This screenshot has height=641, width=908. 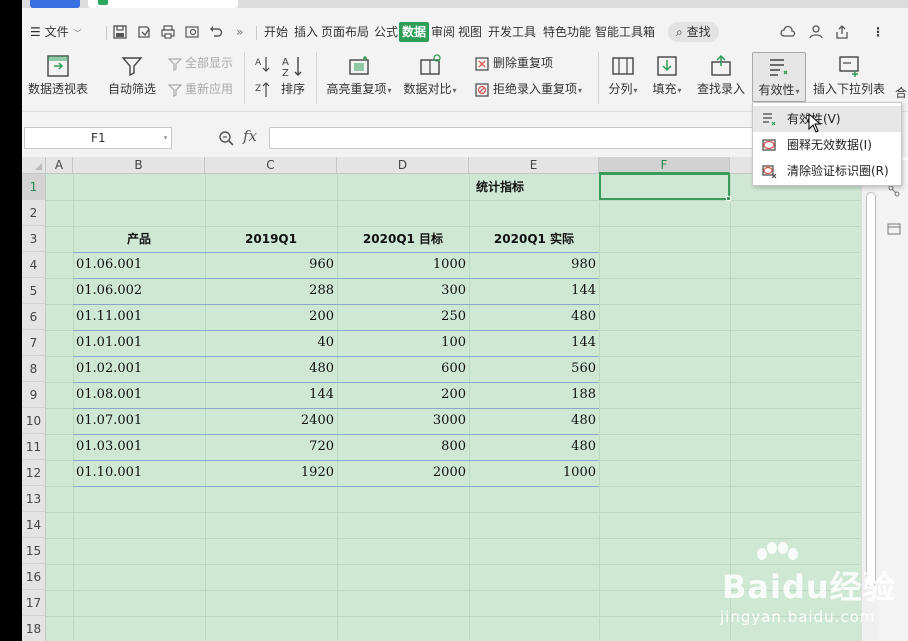 What do you see at coordinates (271, 239) in the screenshot?
I see `header-cell-2019q1: 2019Q1` at bounding box center [271, 239].